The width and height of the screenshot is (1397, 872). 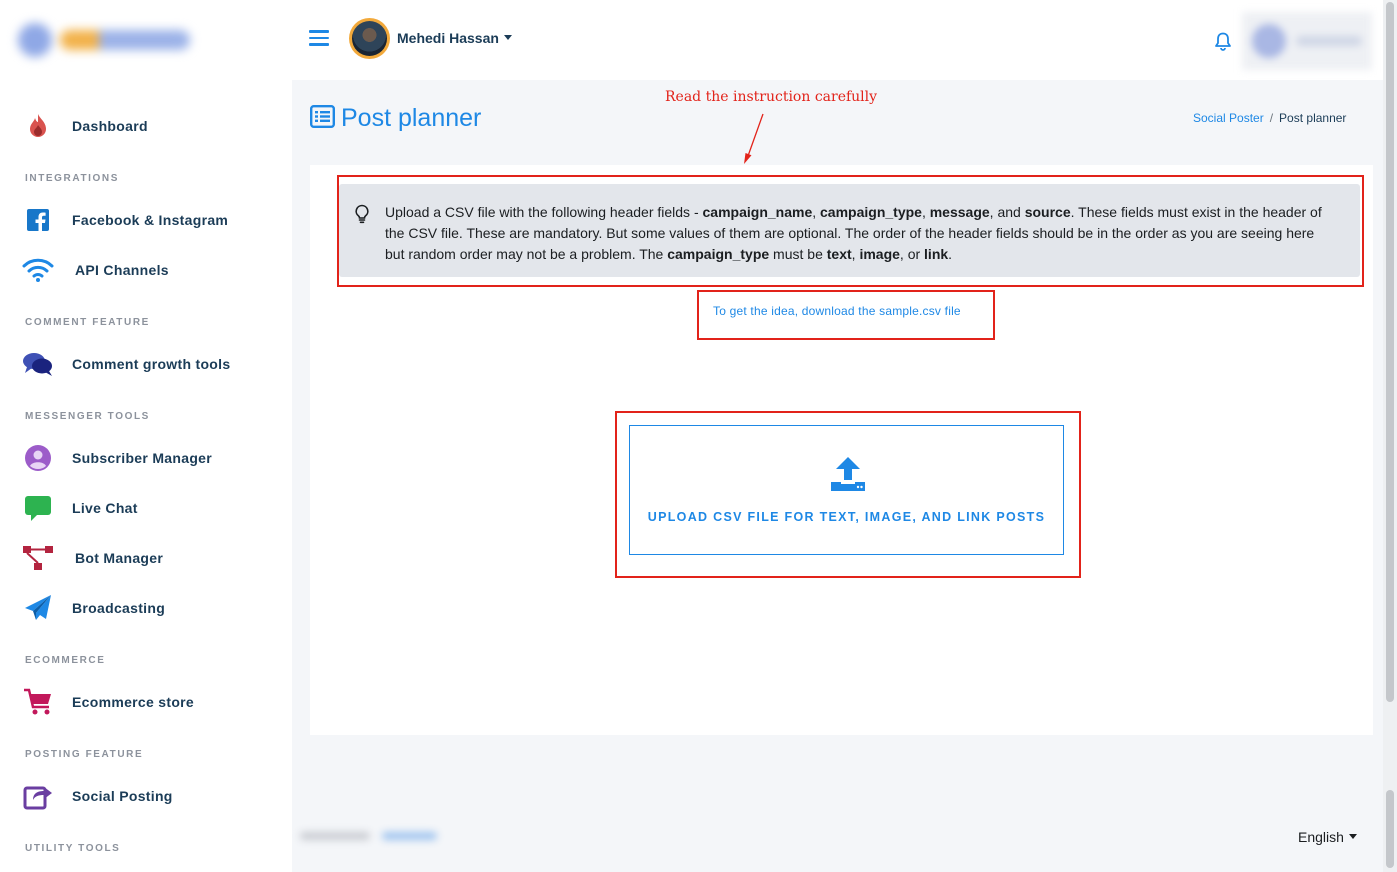 What do you see at coordinates (122, 796) in the screenshot?
I see `sidebar-item-label: Social Posting` at bounding box center [122, 796].